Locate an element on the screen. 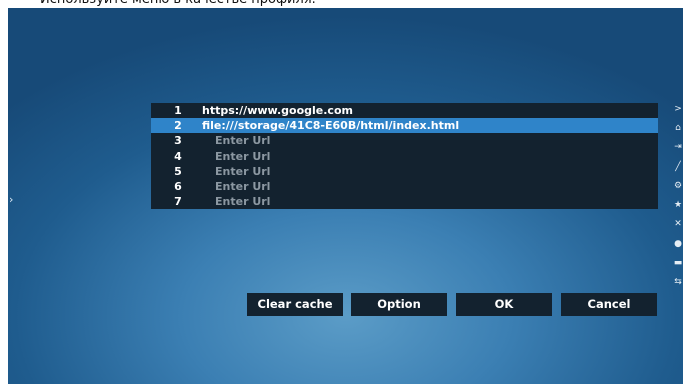 The image size is (683, 384). usb-icon: ▬ is located at coordinates (677, 263).